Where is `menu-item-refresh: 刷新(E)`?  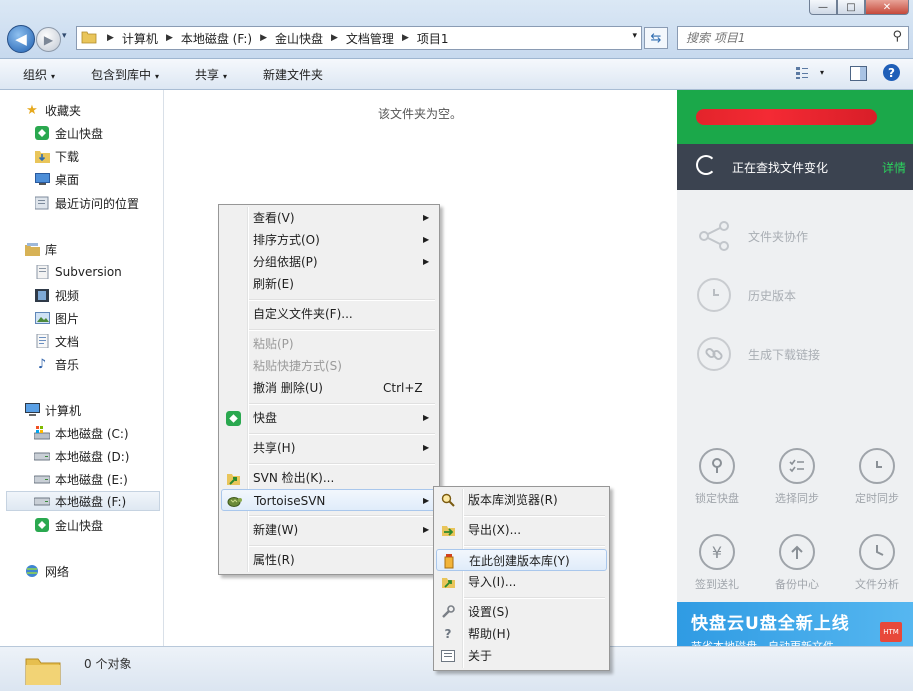
menu-item-refresh: 刷新(E) is located at coordinates (329, 284).